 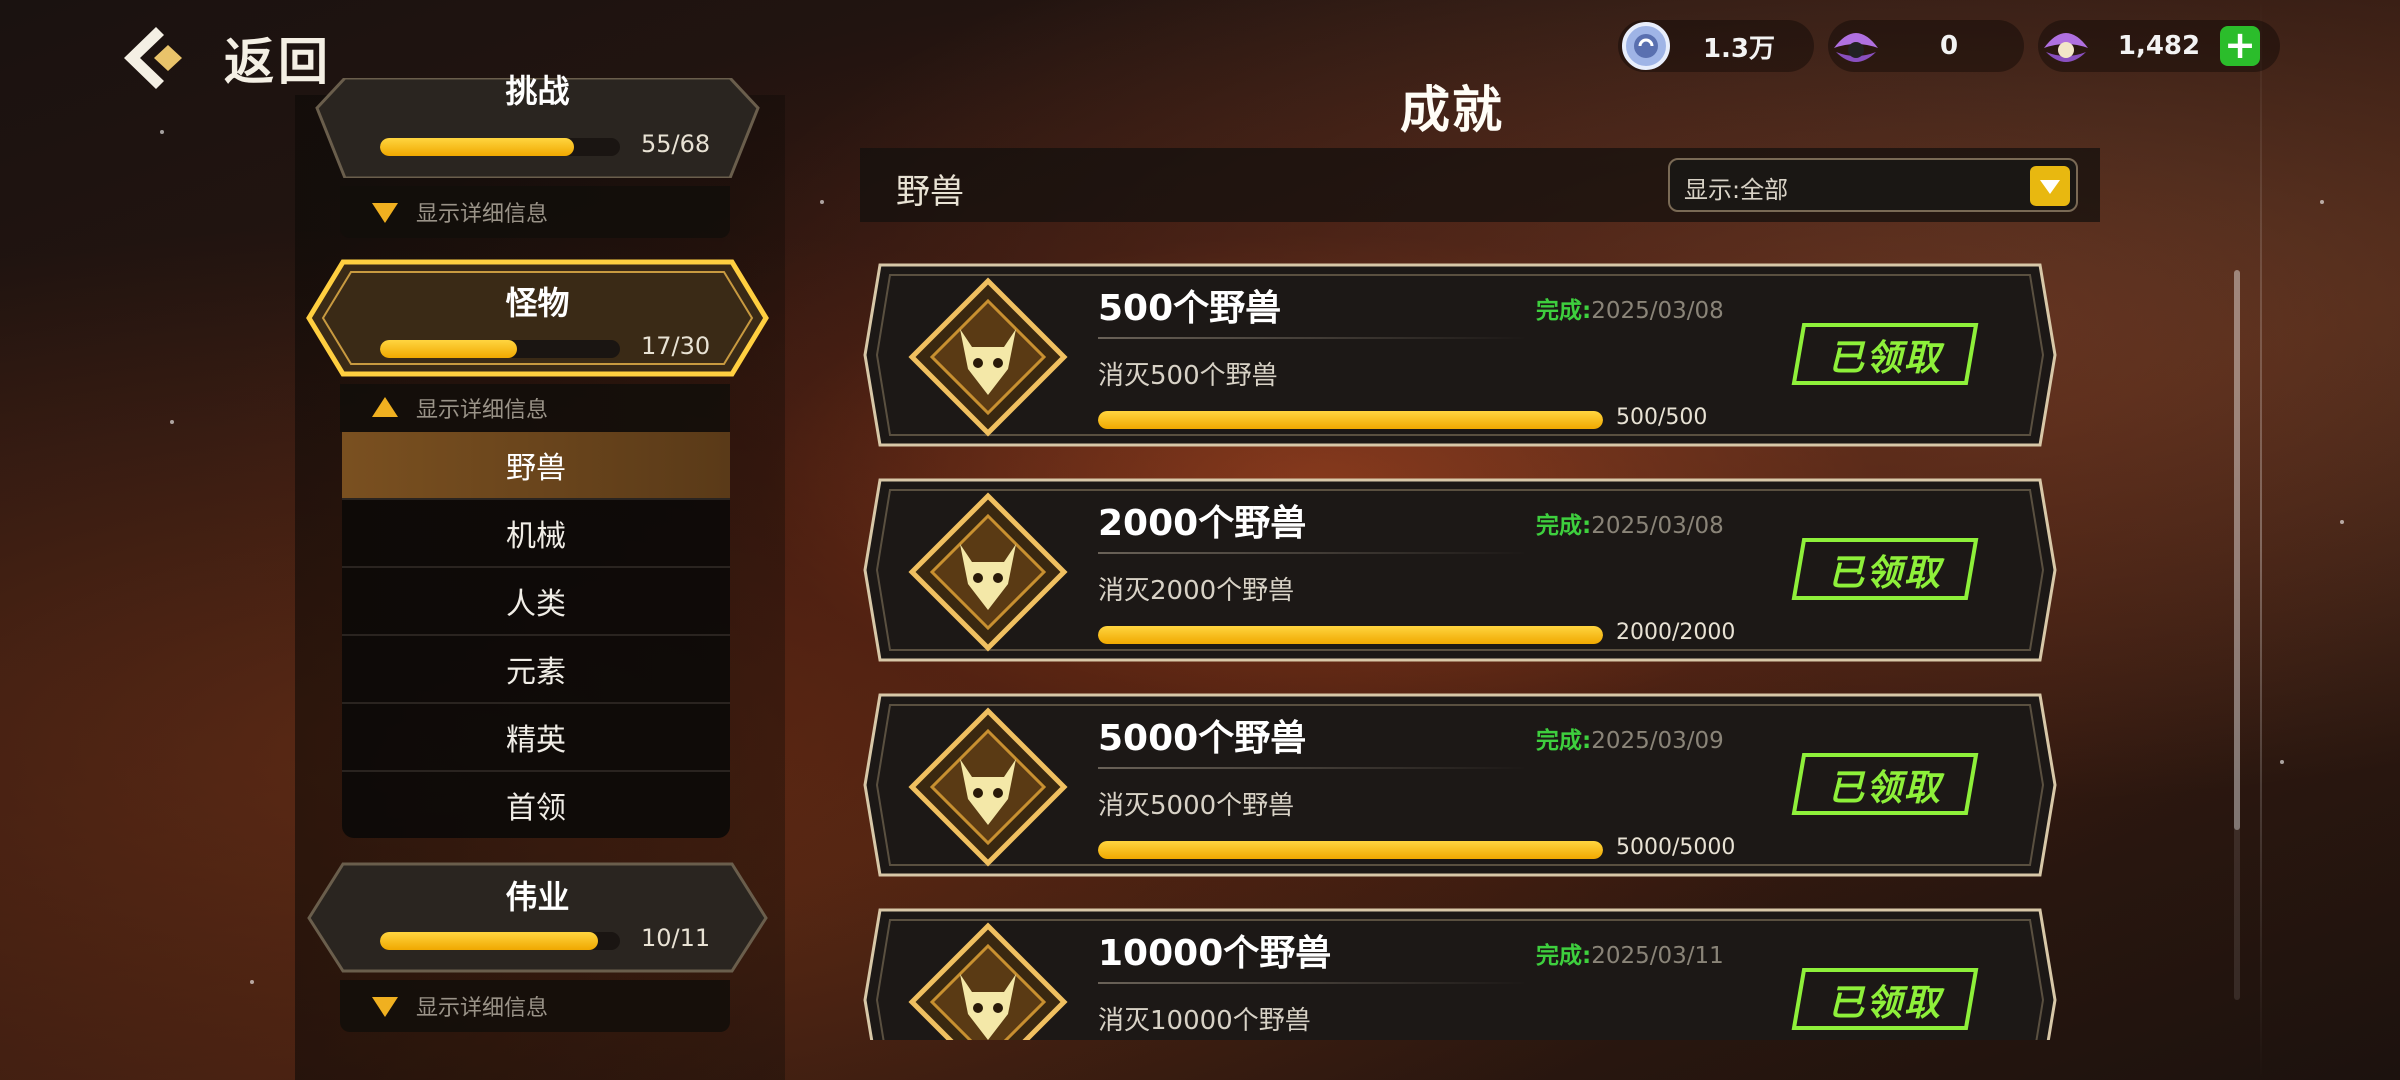 I want to click on subcategory-machine: 机械, so click(x=536, y=534).